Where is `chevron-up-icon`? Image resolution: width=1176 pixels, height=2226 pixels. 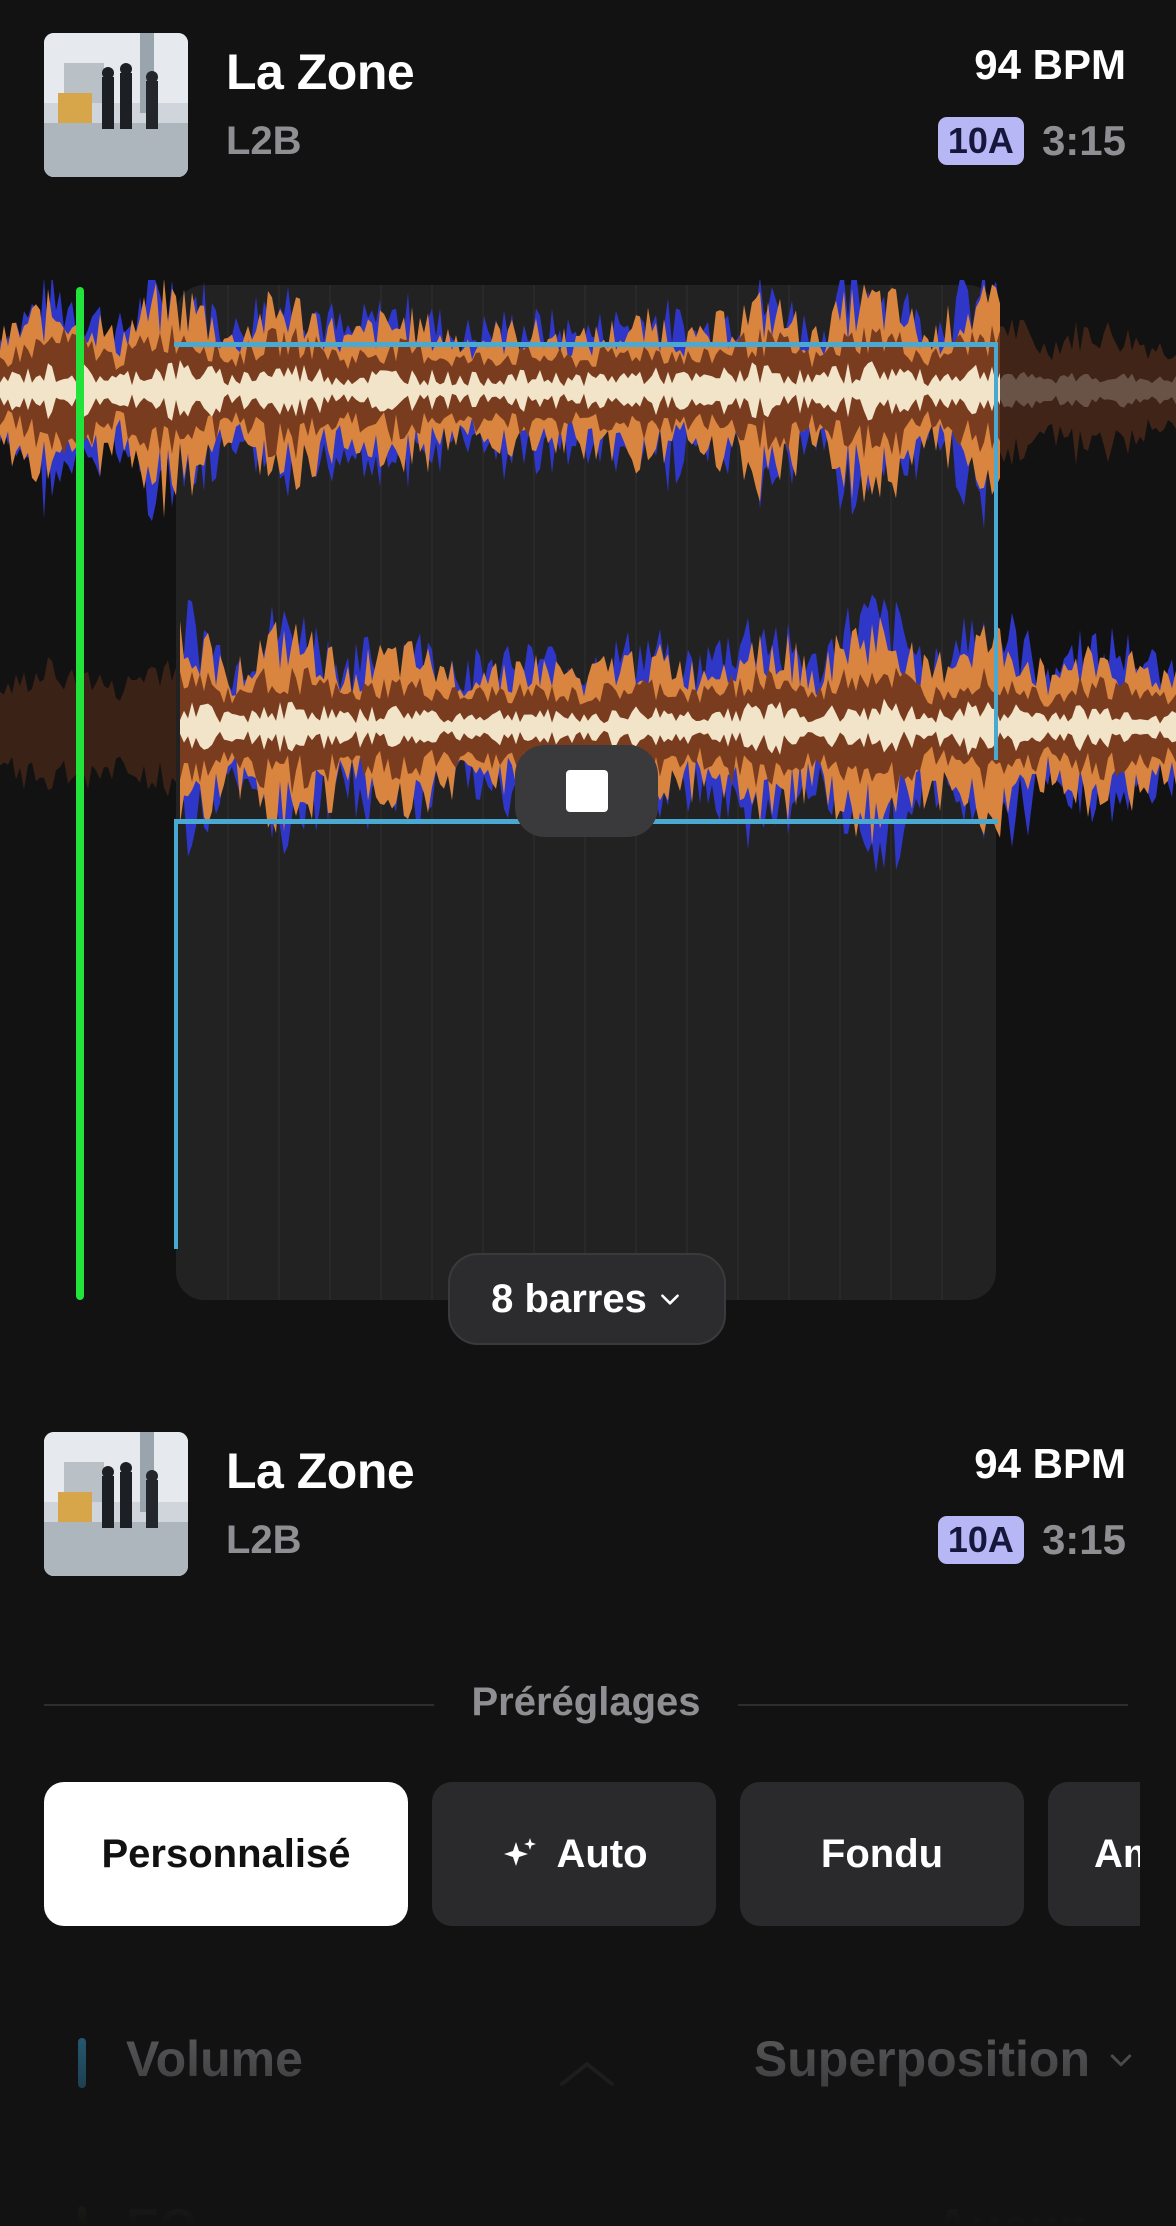
chevron-up-icon is located at coordinates (587, 2074).